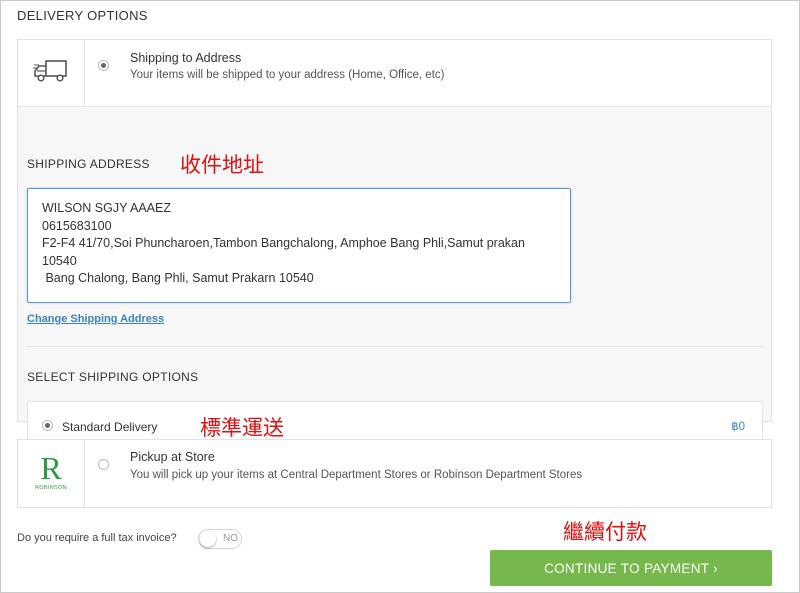 The height and width of the screenshot is (593, 800). I want to click on robinson-logo-text: ROBINSON, so click(51, 488).